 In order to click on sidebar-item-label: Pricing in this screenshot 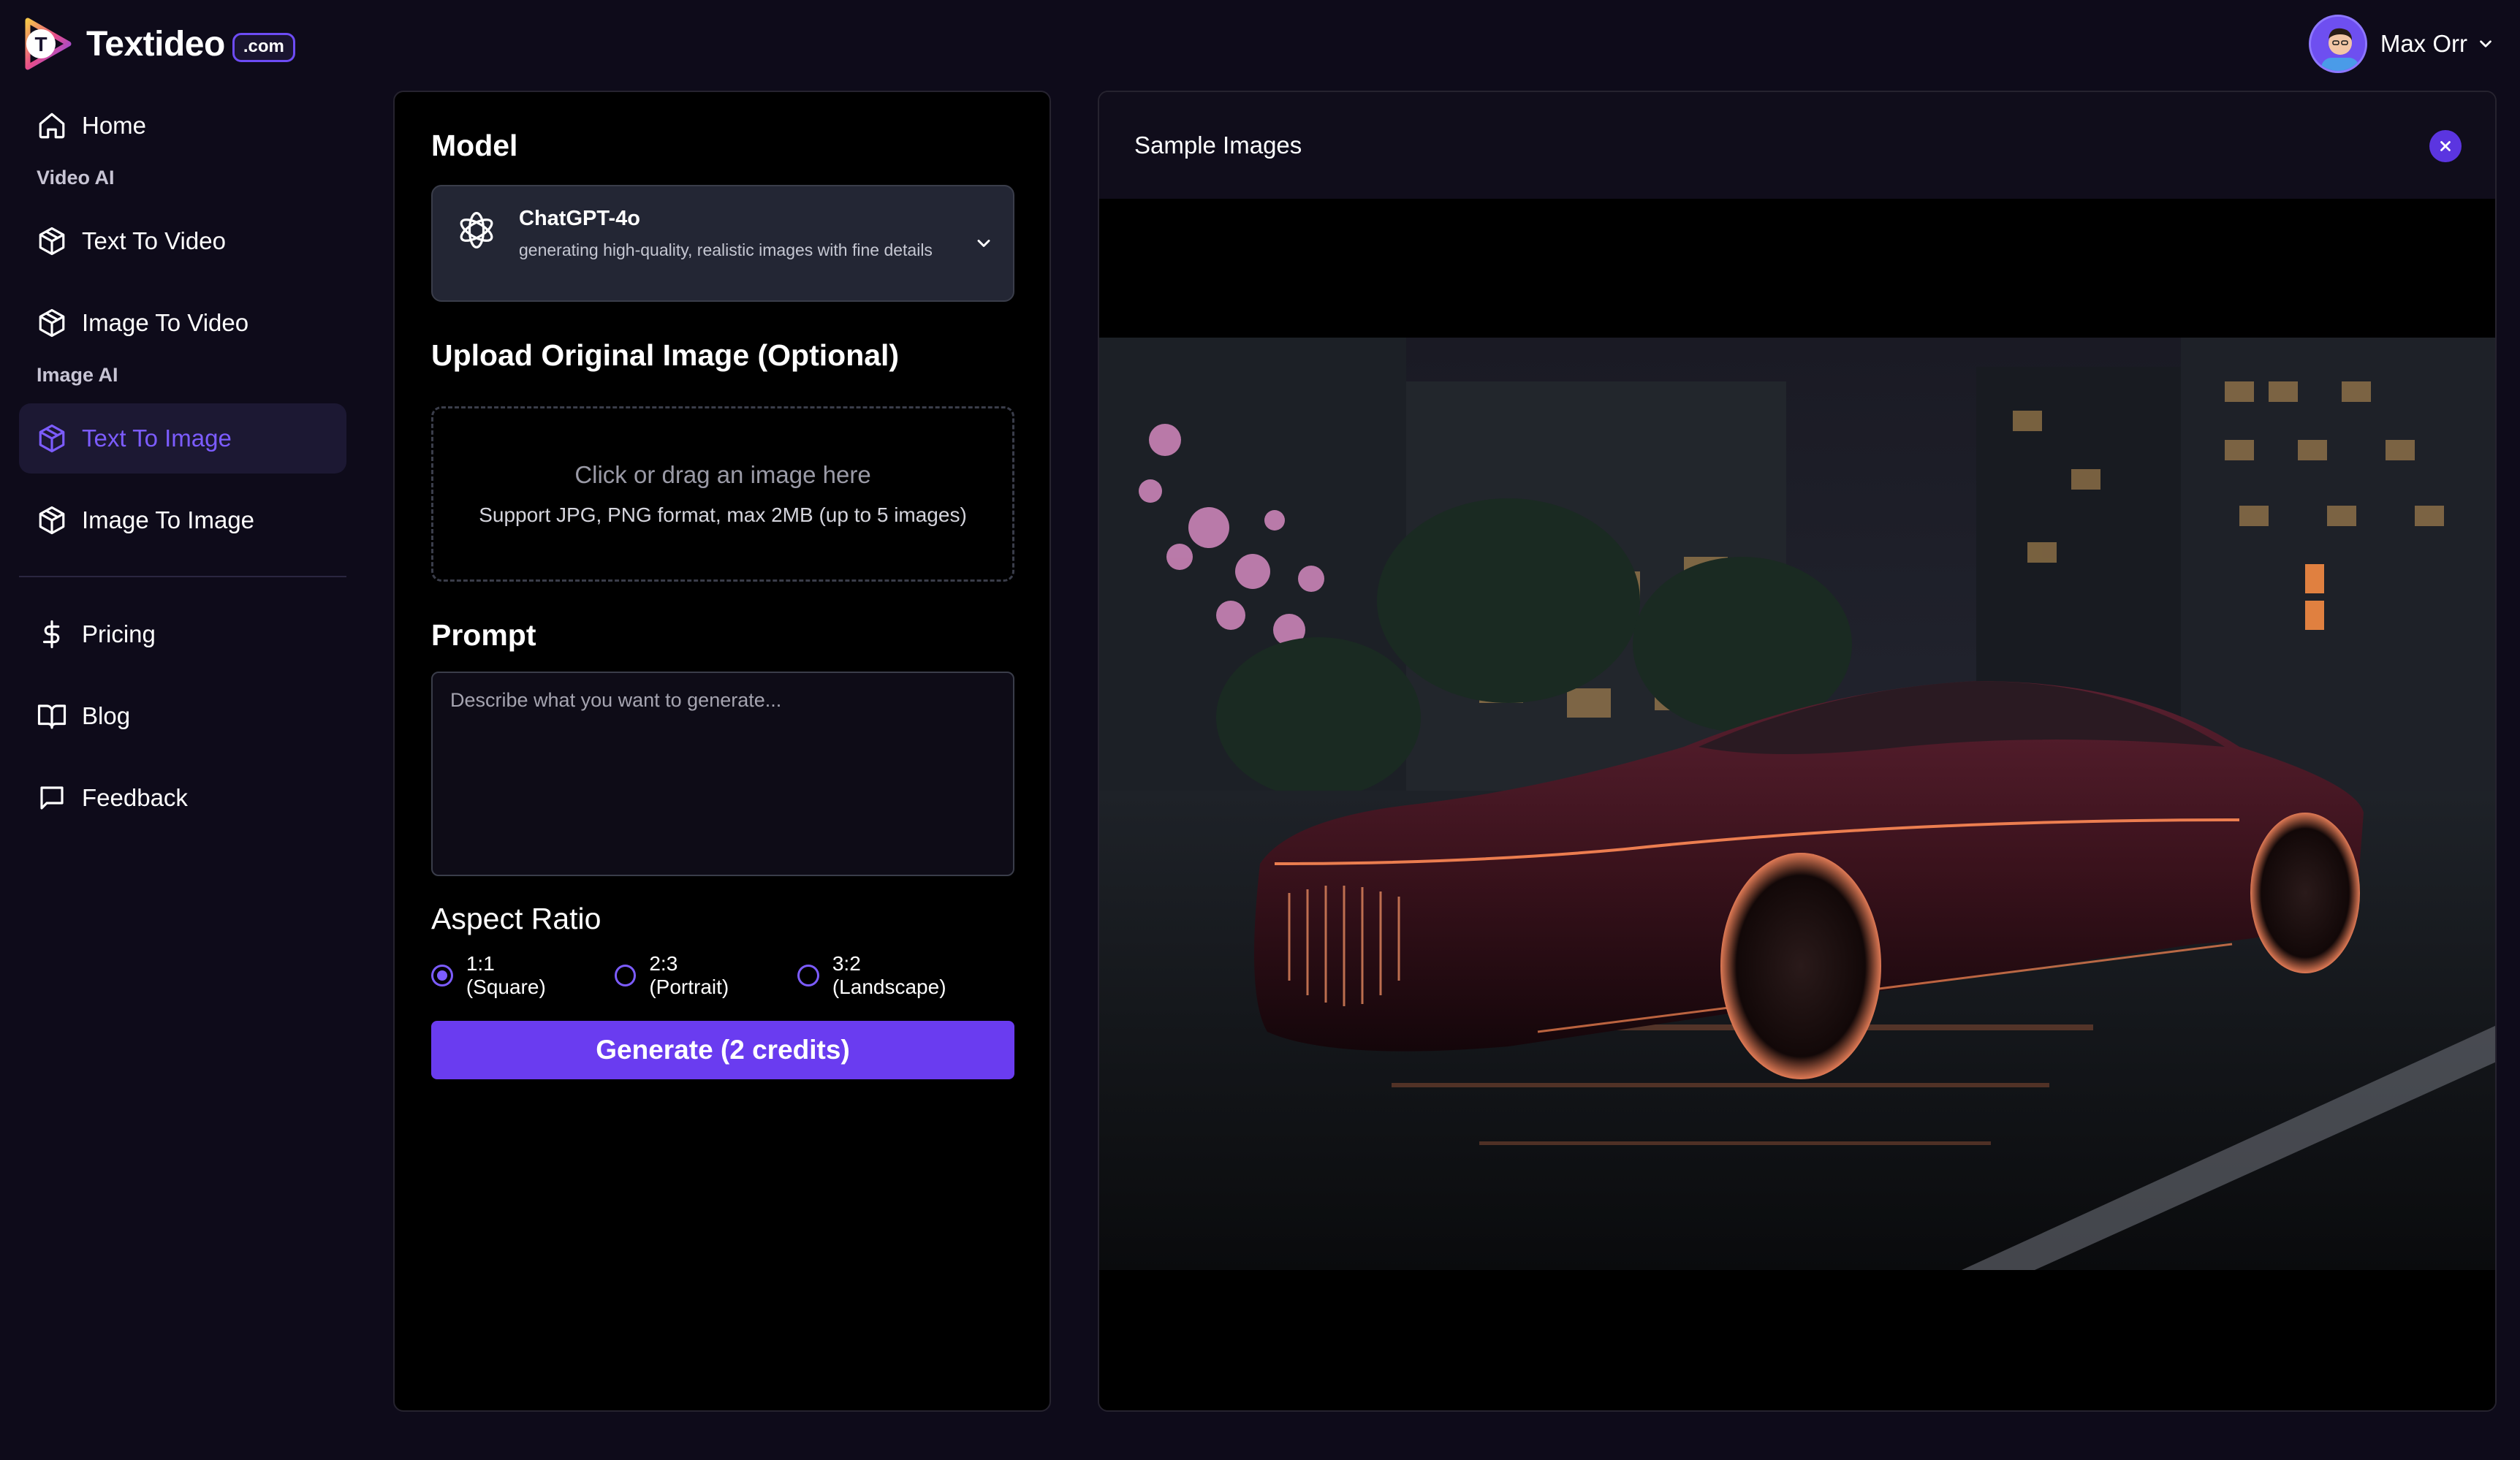, I will do `click(119, 633)`.